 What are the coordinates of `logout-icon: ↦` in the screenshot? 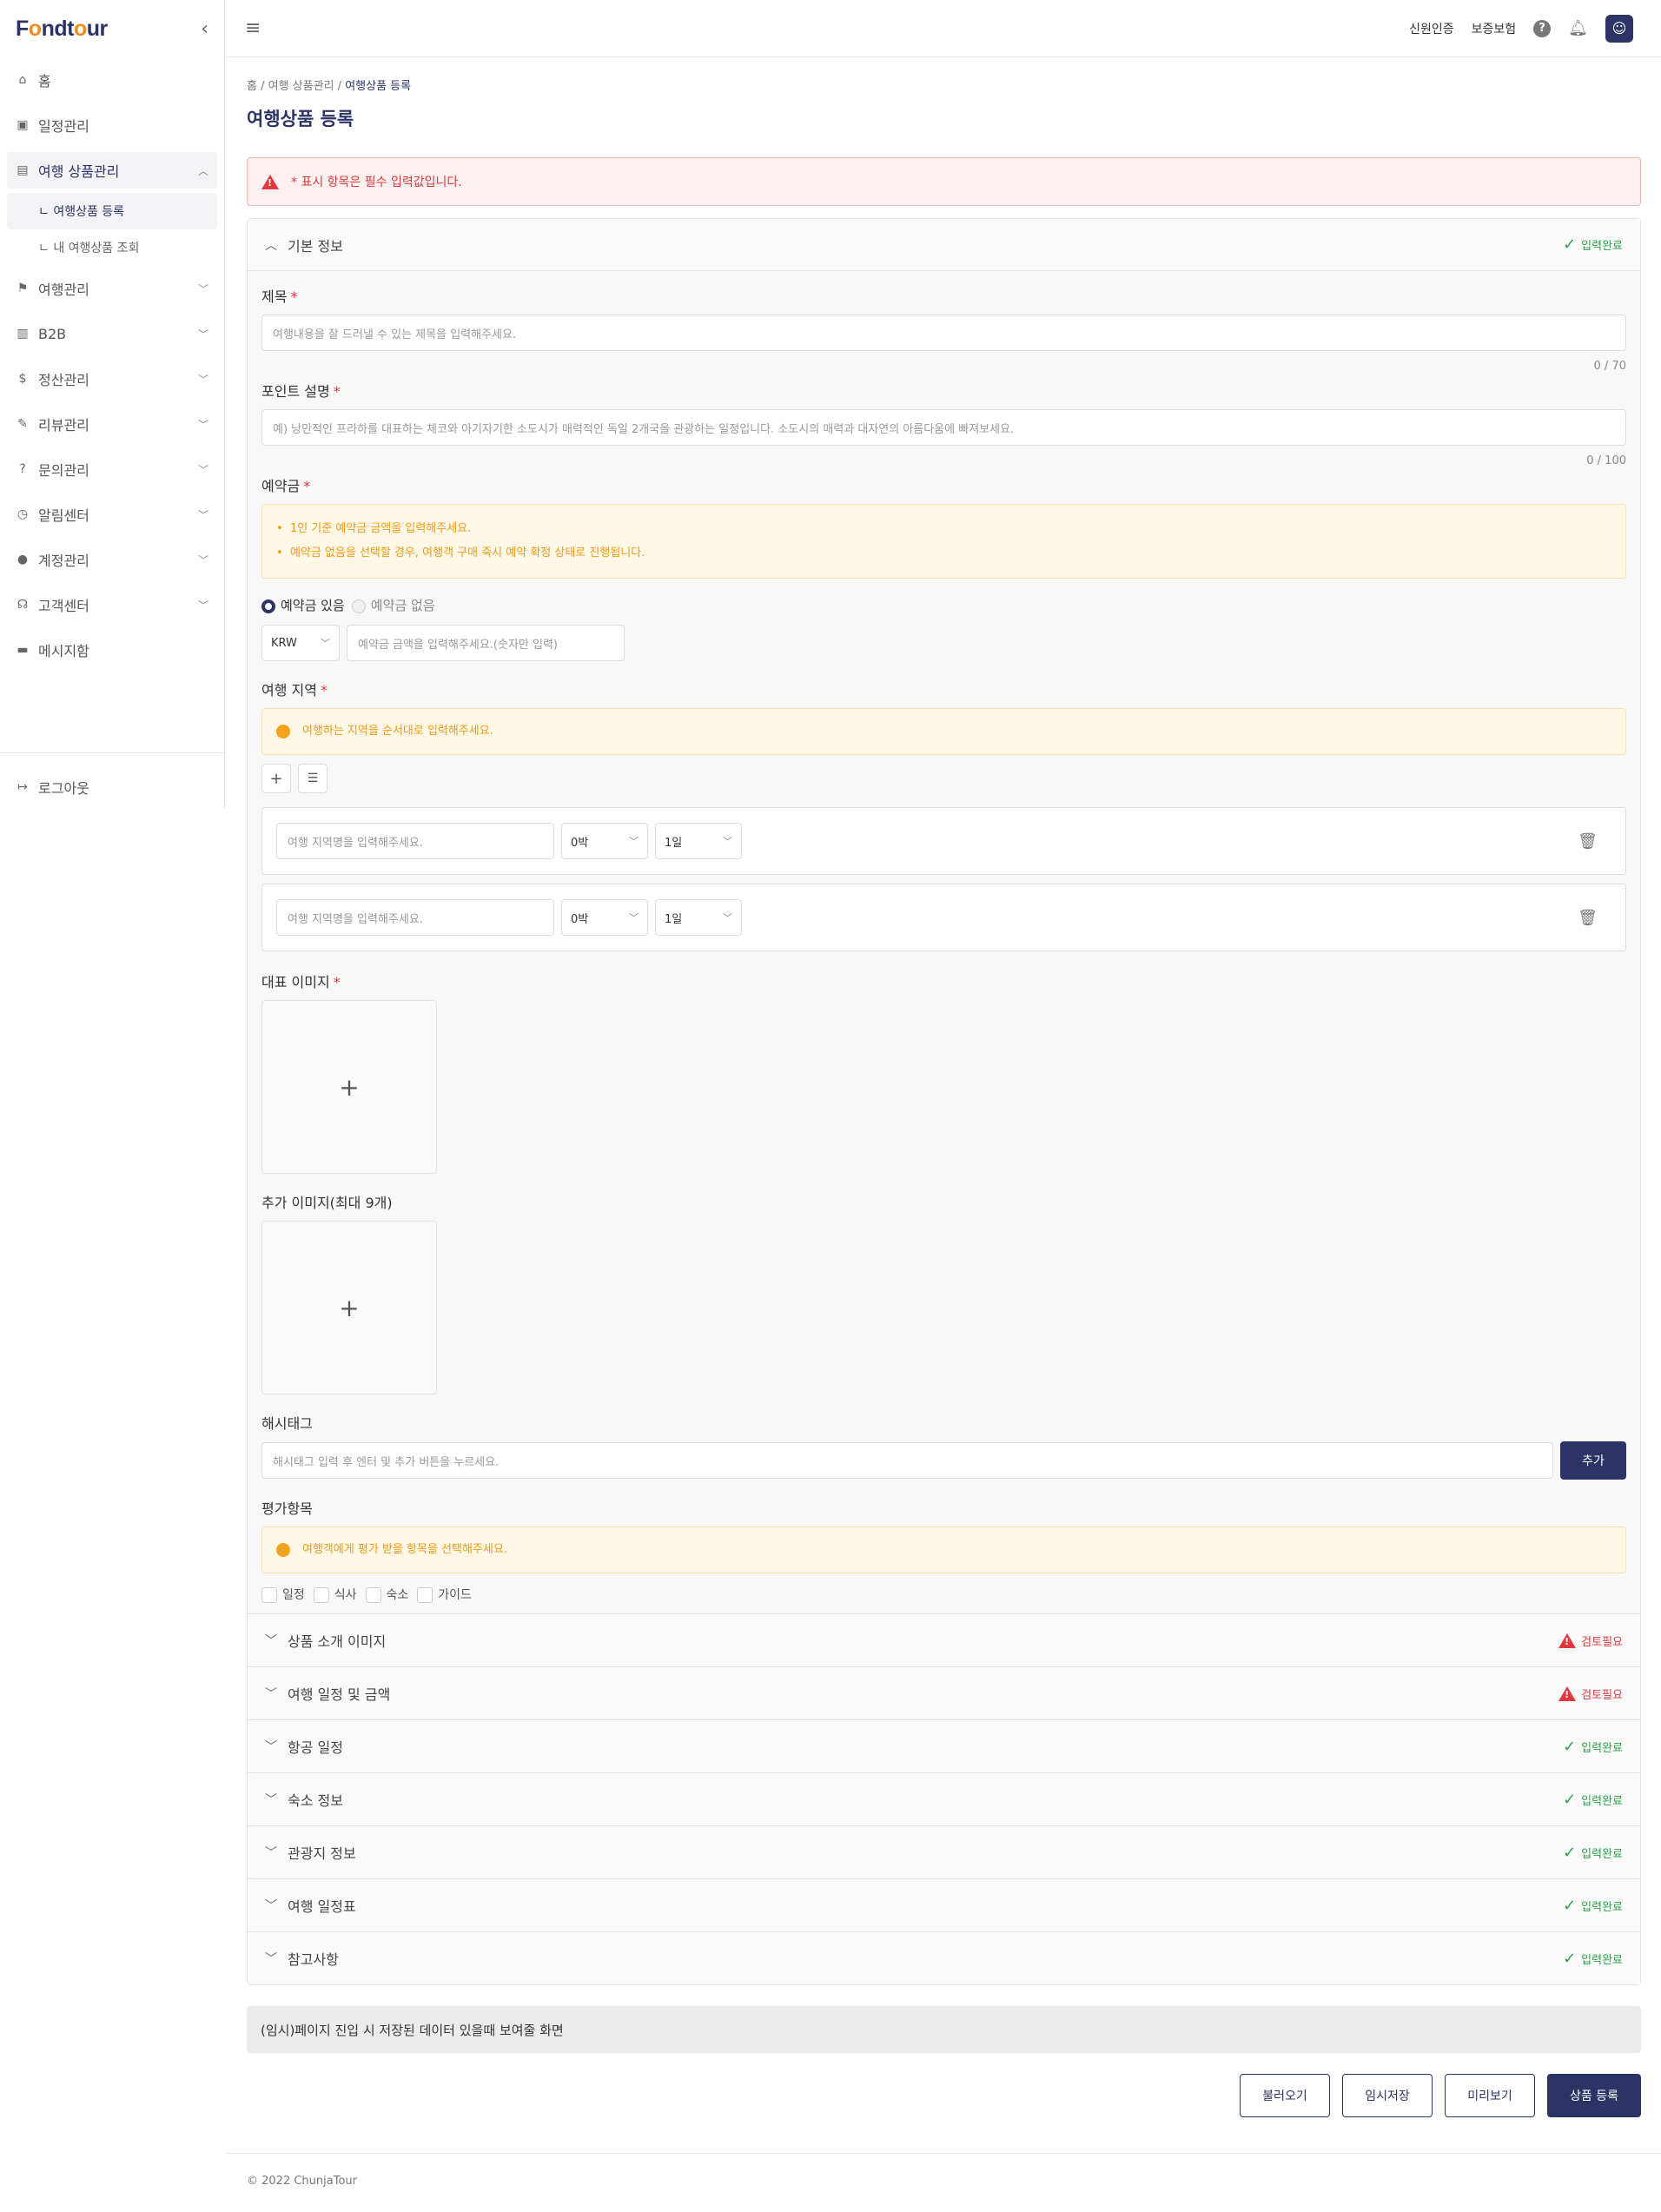 It's located at (22, 787).